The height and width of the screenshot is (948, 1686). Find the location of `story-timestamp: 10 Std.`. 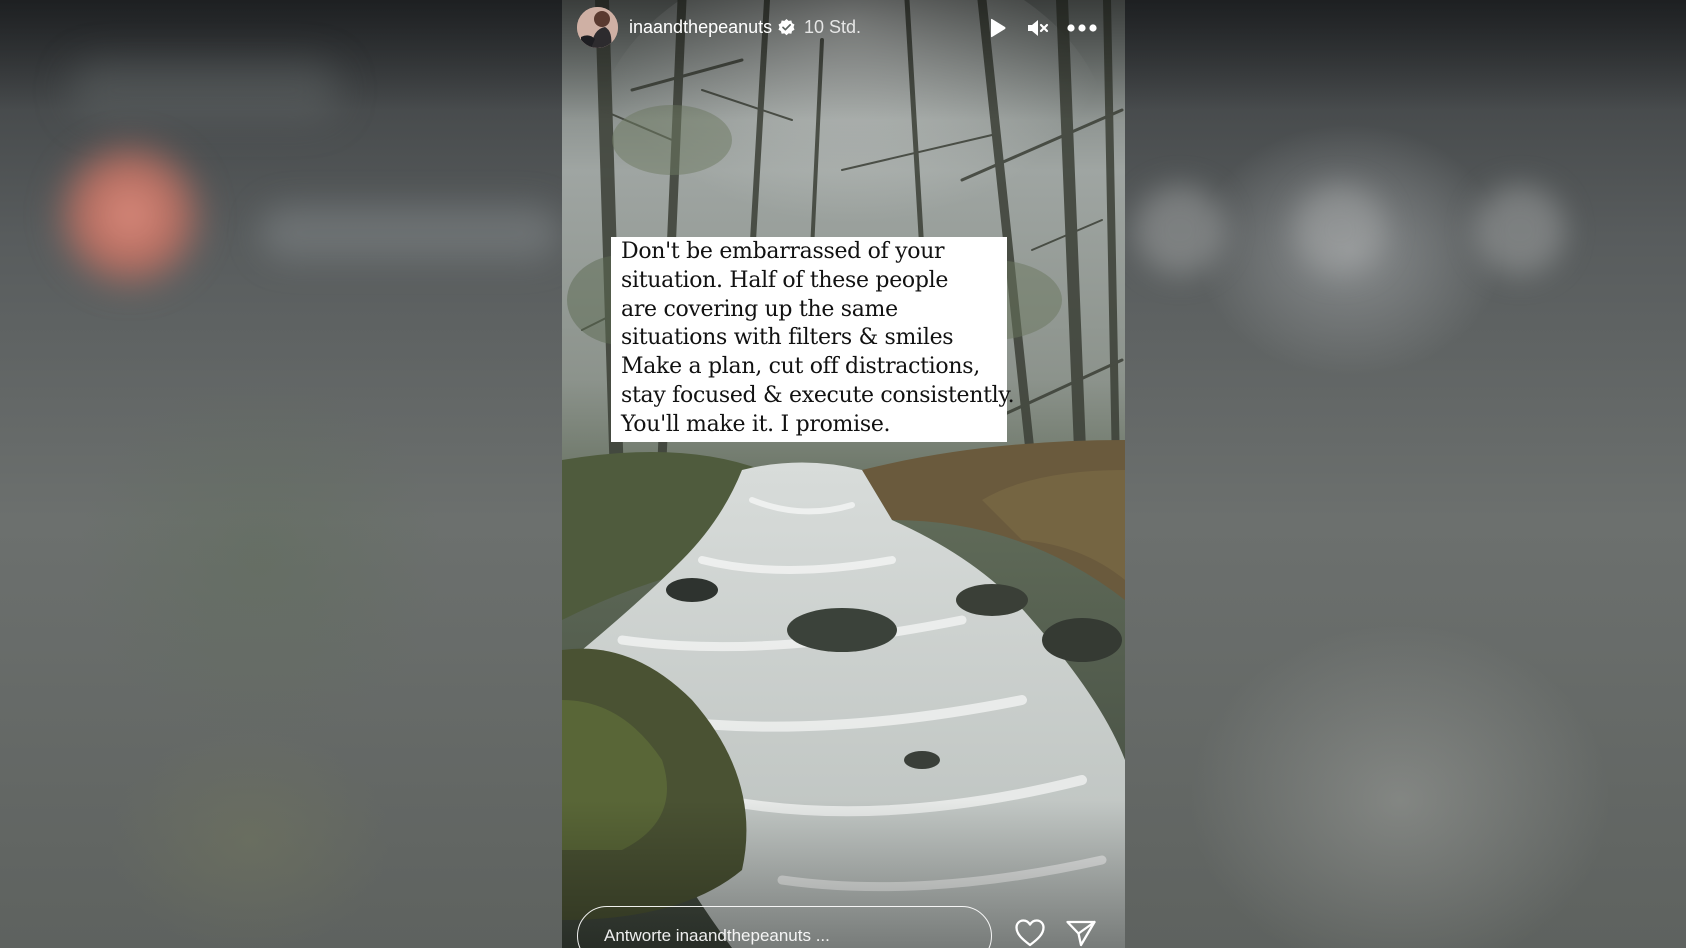

story-timestamp: 10 Std. is located at coordinates (833, 27).